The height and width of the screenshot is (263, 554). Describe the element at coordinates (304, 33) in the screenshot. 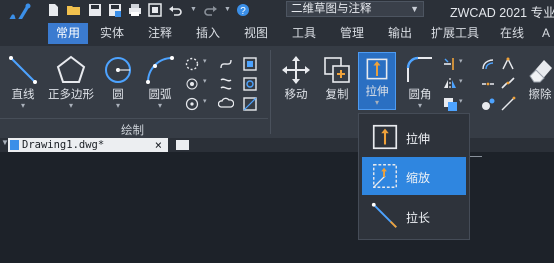

I see `tab-tools: 工具` at that location.